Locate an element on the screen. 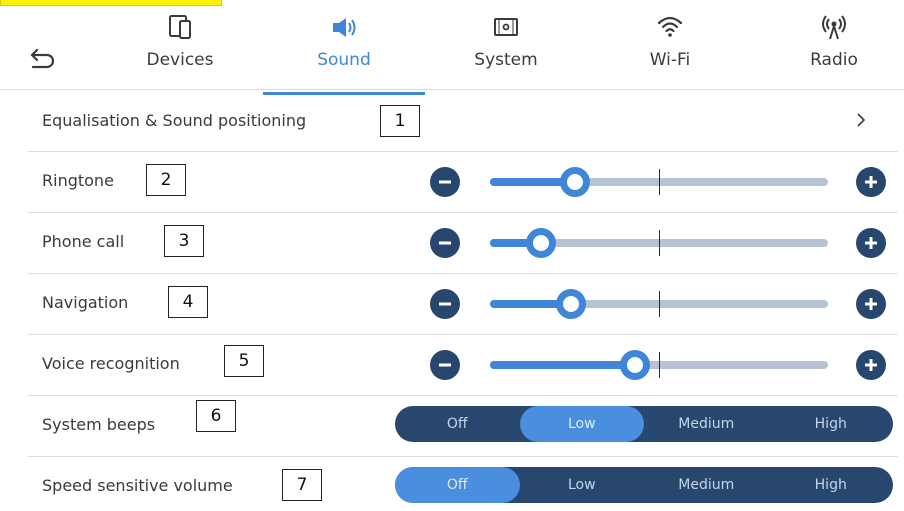  navigation-slider is located at coordinates (659, 304).